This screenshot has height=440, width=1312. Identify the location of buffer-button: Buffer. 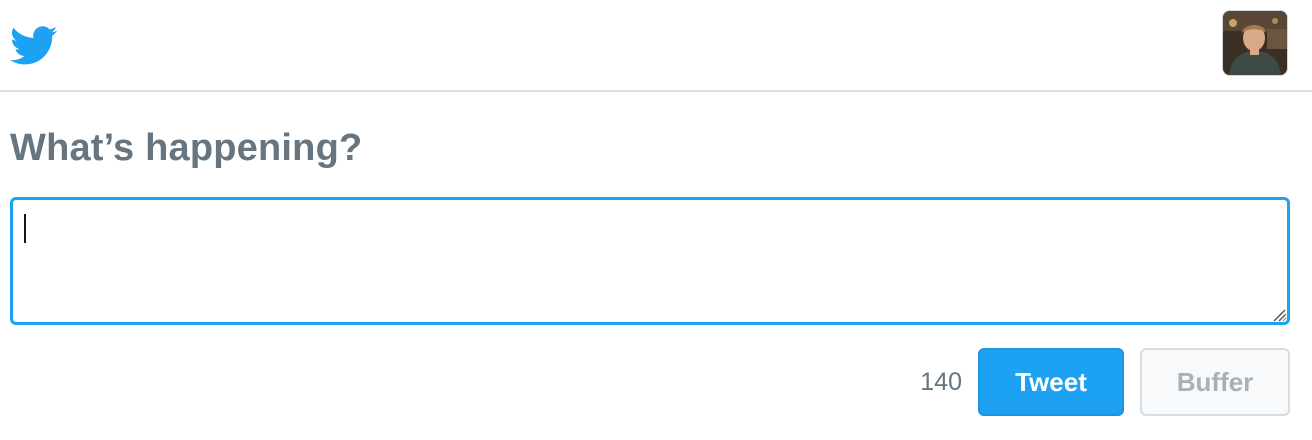
(1215, 382).